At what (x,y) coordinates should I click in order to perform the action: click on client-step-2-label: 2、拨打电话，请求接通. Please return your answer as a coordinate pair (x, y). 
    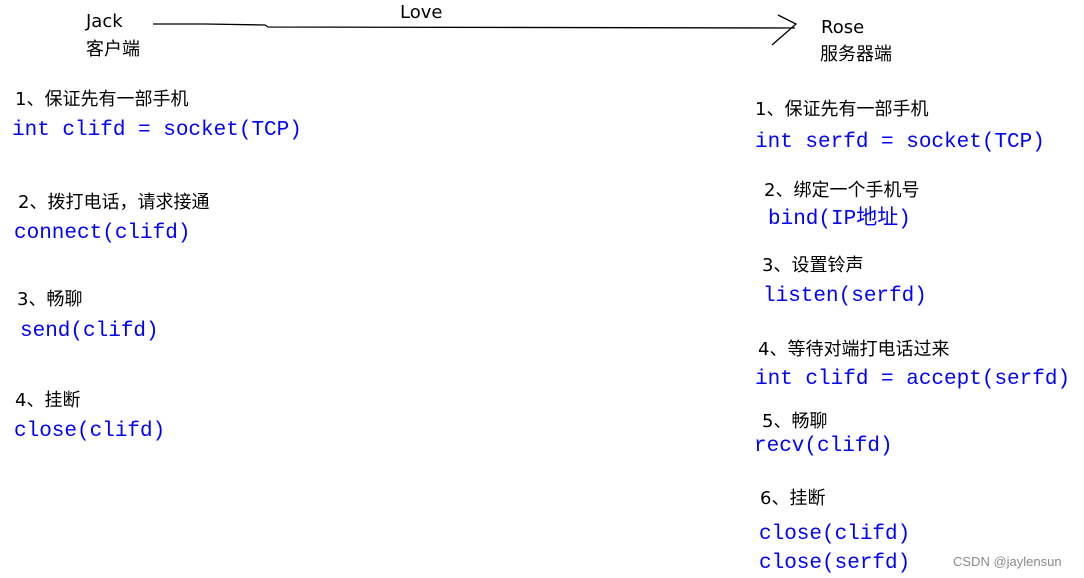
    Looking at the image, I should click on (114, 202).